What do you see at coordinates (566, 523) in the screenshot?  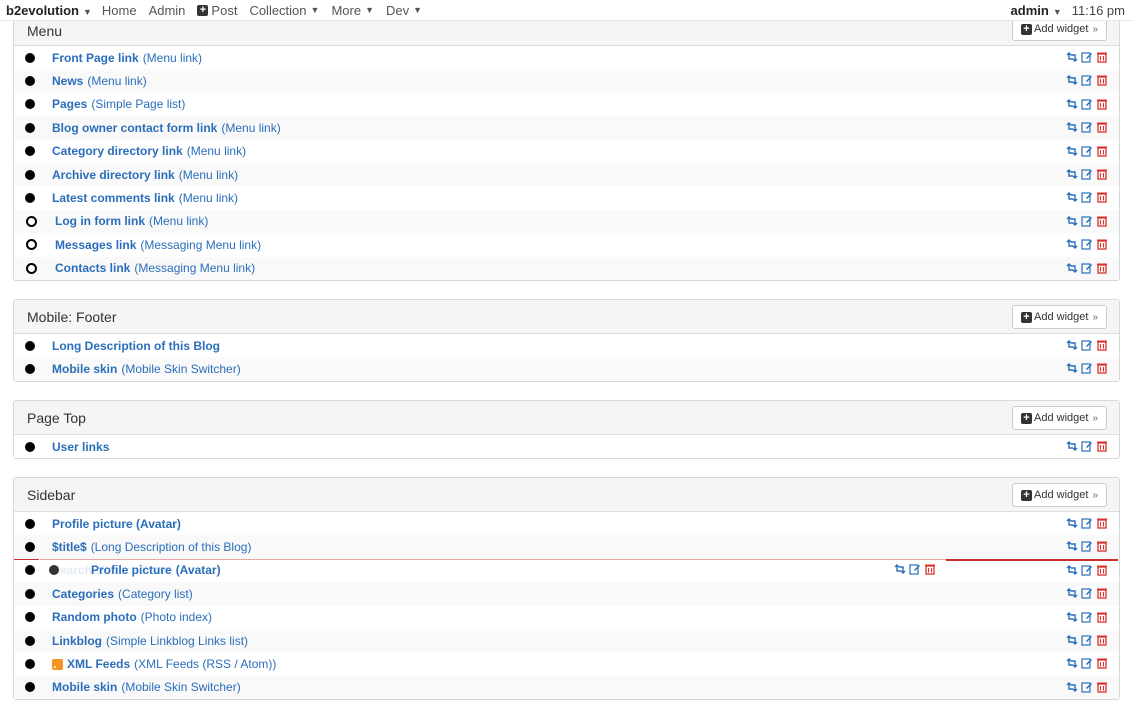 I see `widget-row: Profile picture (Avatar)` at bounding box center [566, 523].